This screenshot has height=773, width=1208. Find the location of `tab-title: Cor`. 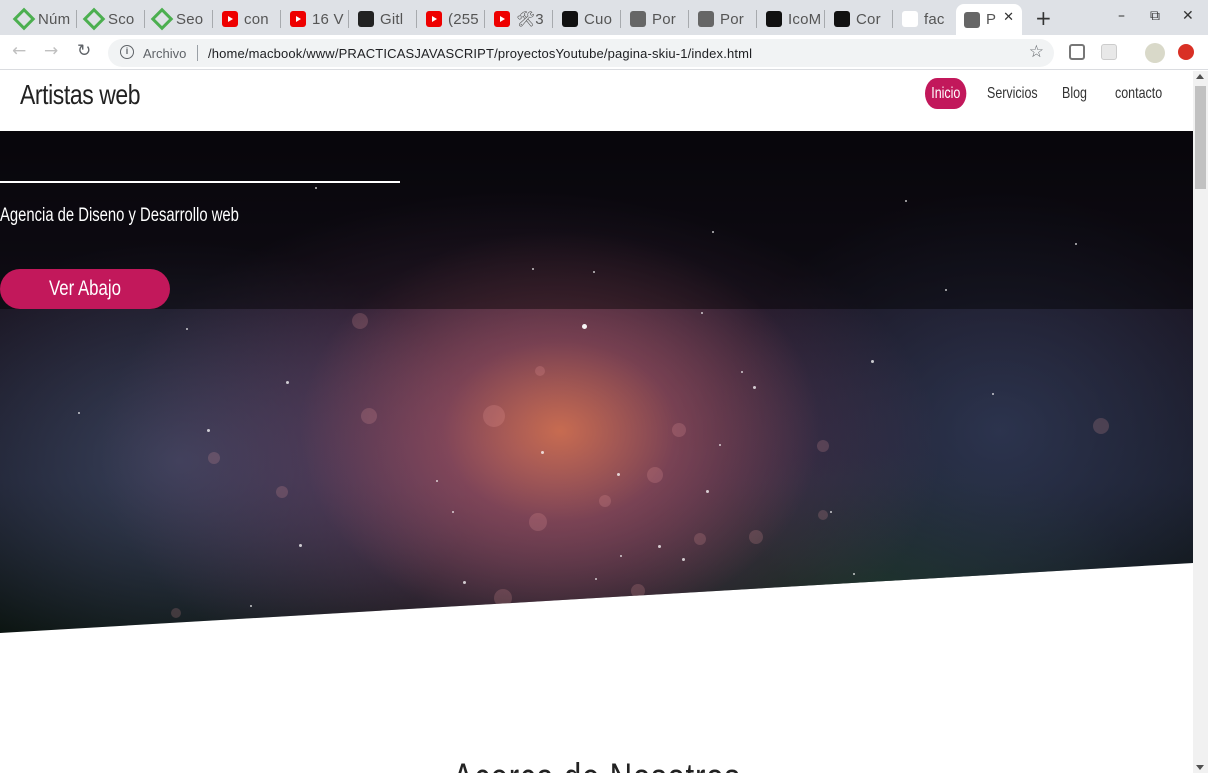

tab-title: Cor is located at coordinates (868, 19).